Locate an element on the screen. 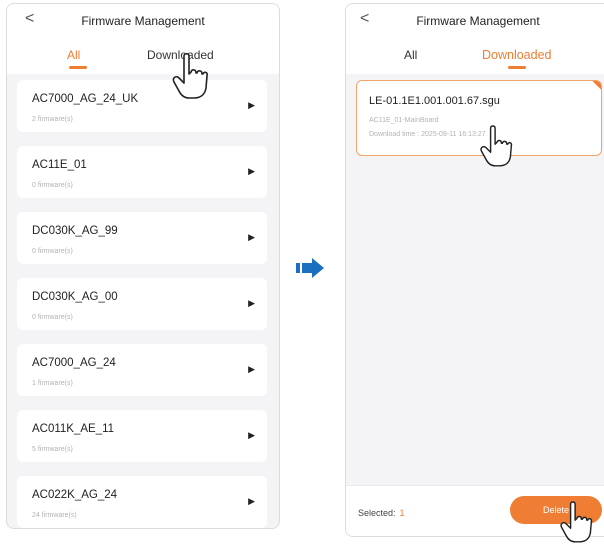 This screenshot has width=604, height=547. firmware-count: 2 firmware(s) is located at coordinates (52, 119).